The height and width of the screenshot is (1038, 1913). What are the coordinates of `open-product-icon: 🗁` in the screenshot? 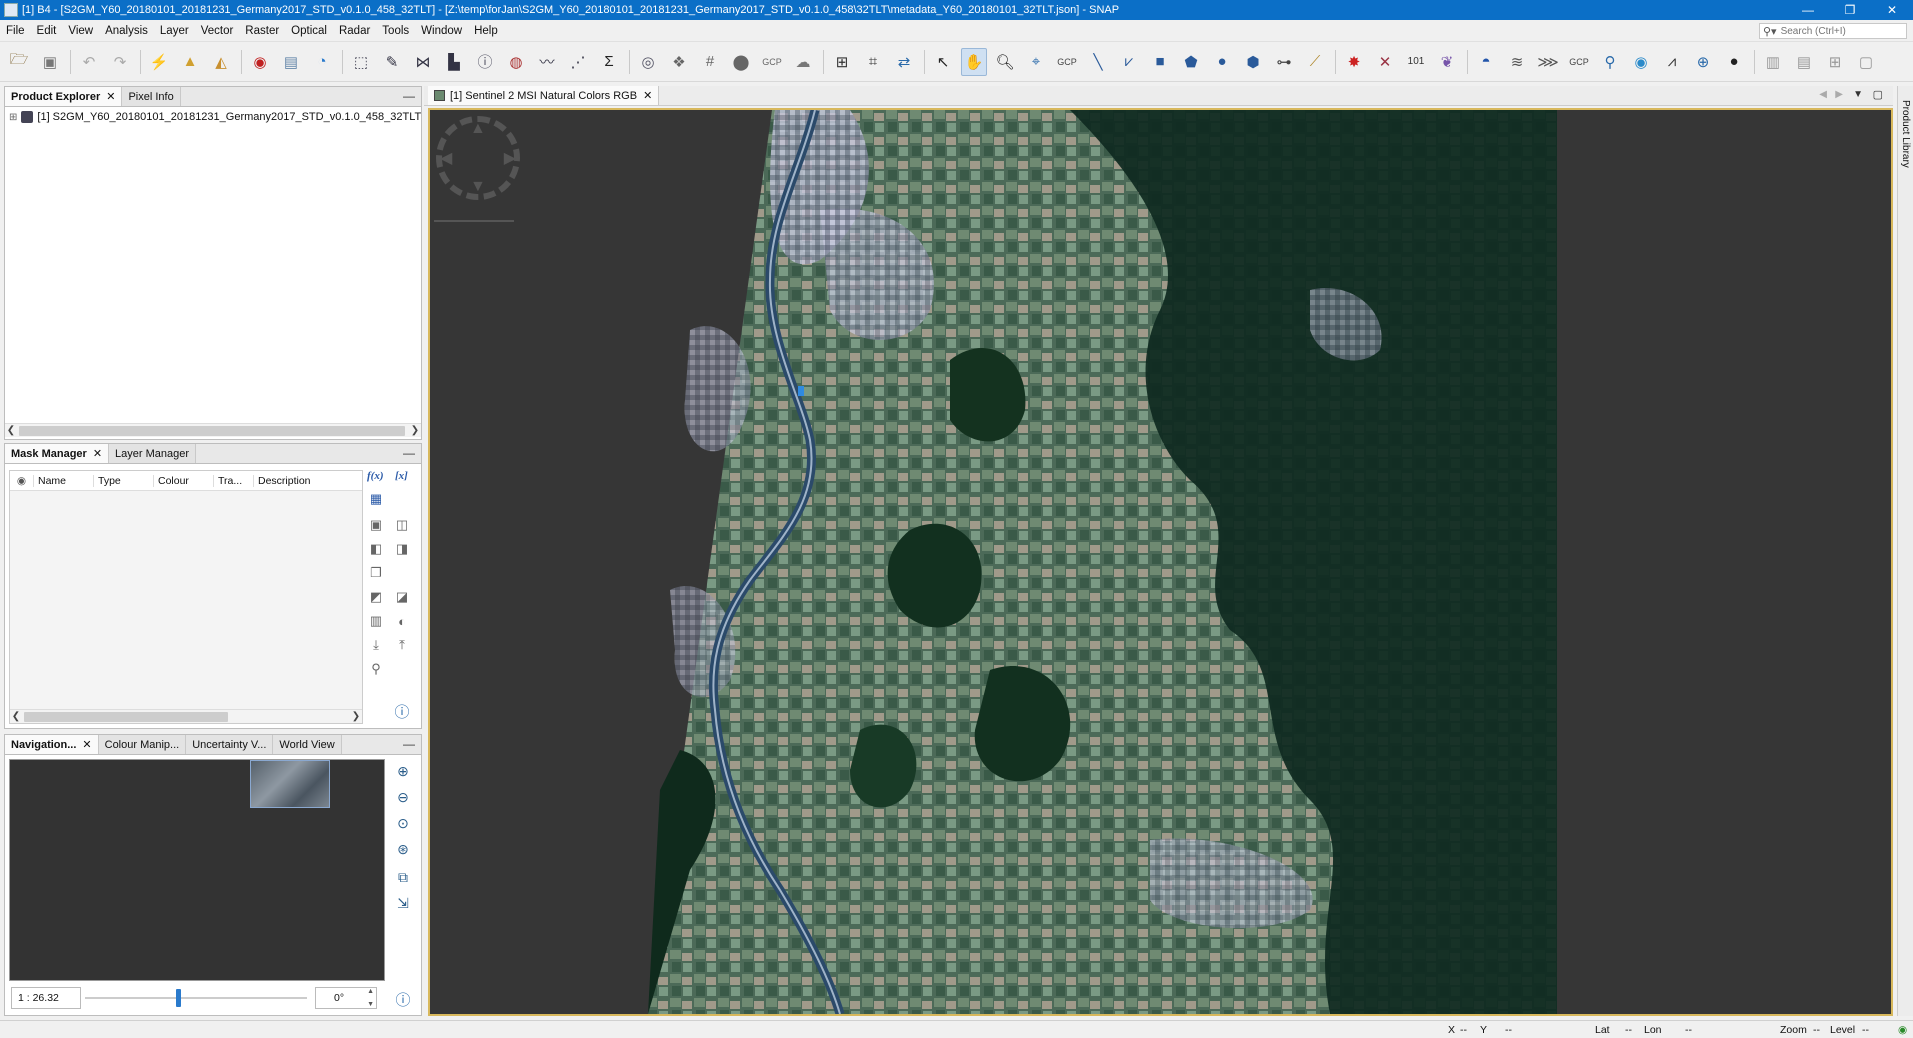 It's located at (19, 62).